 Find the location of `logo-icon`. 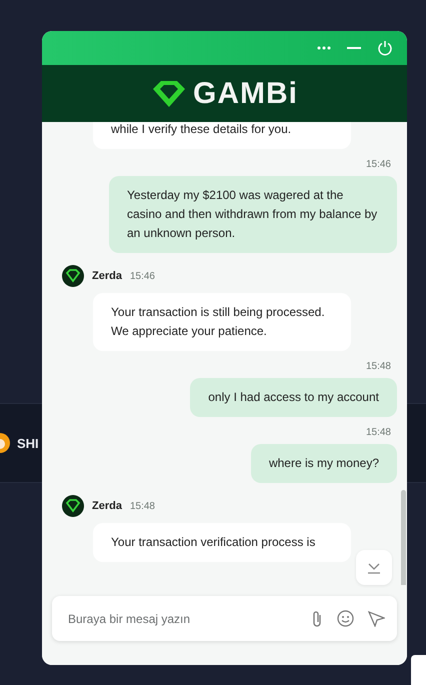

logo-icon is located at coordinates (169, 94).